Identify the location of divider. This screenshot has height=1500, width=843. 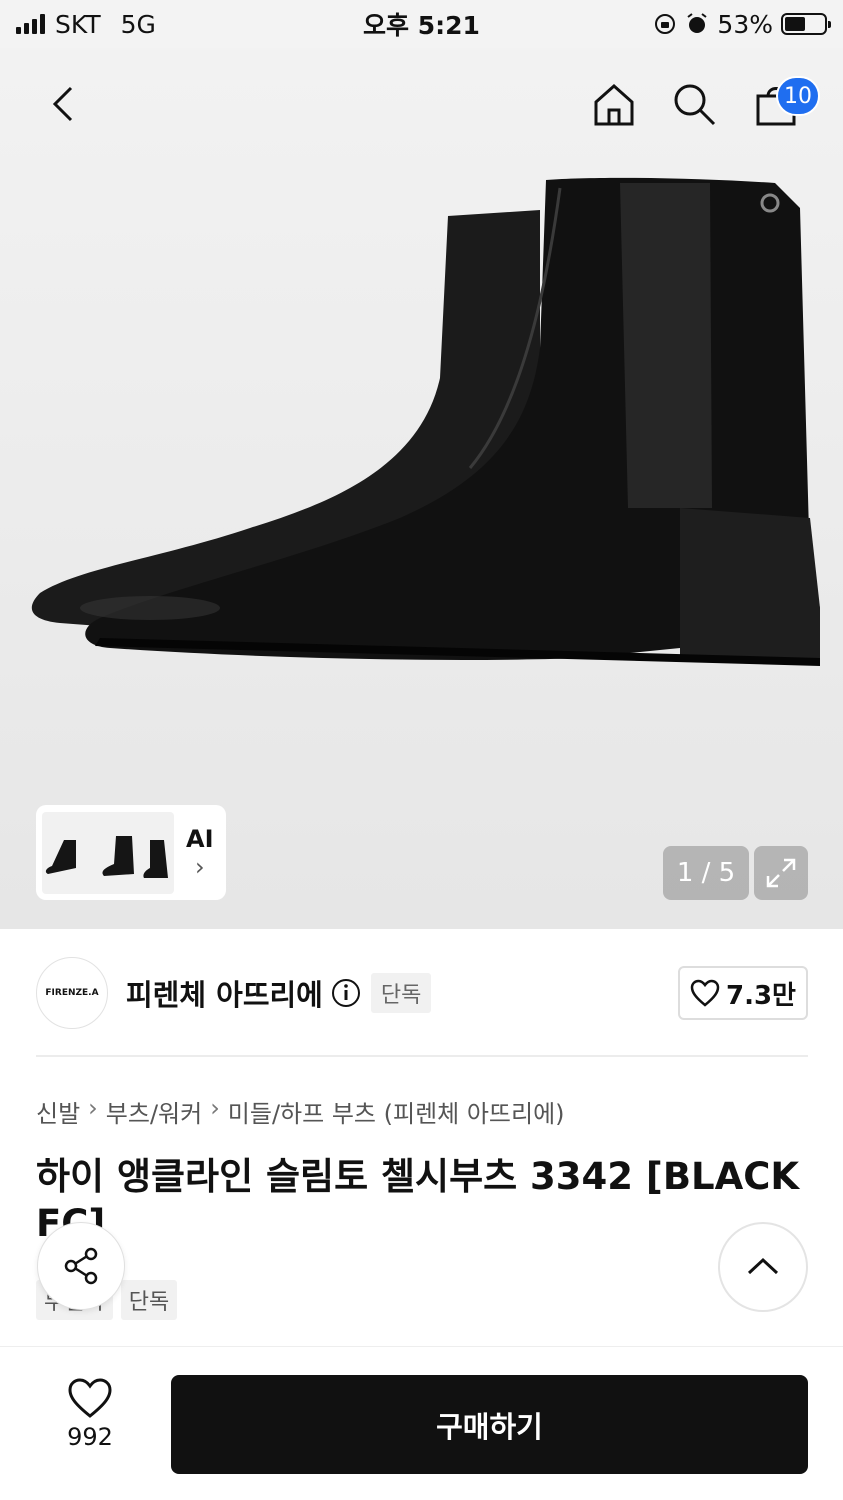
(422, 1056).